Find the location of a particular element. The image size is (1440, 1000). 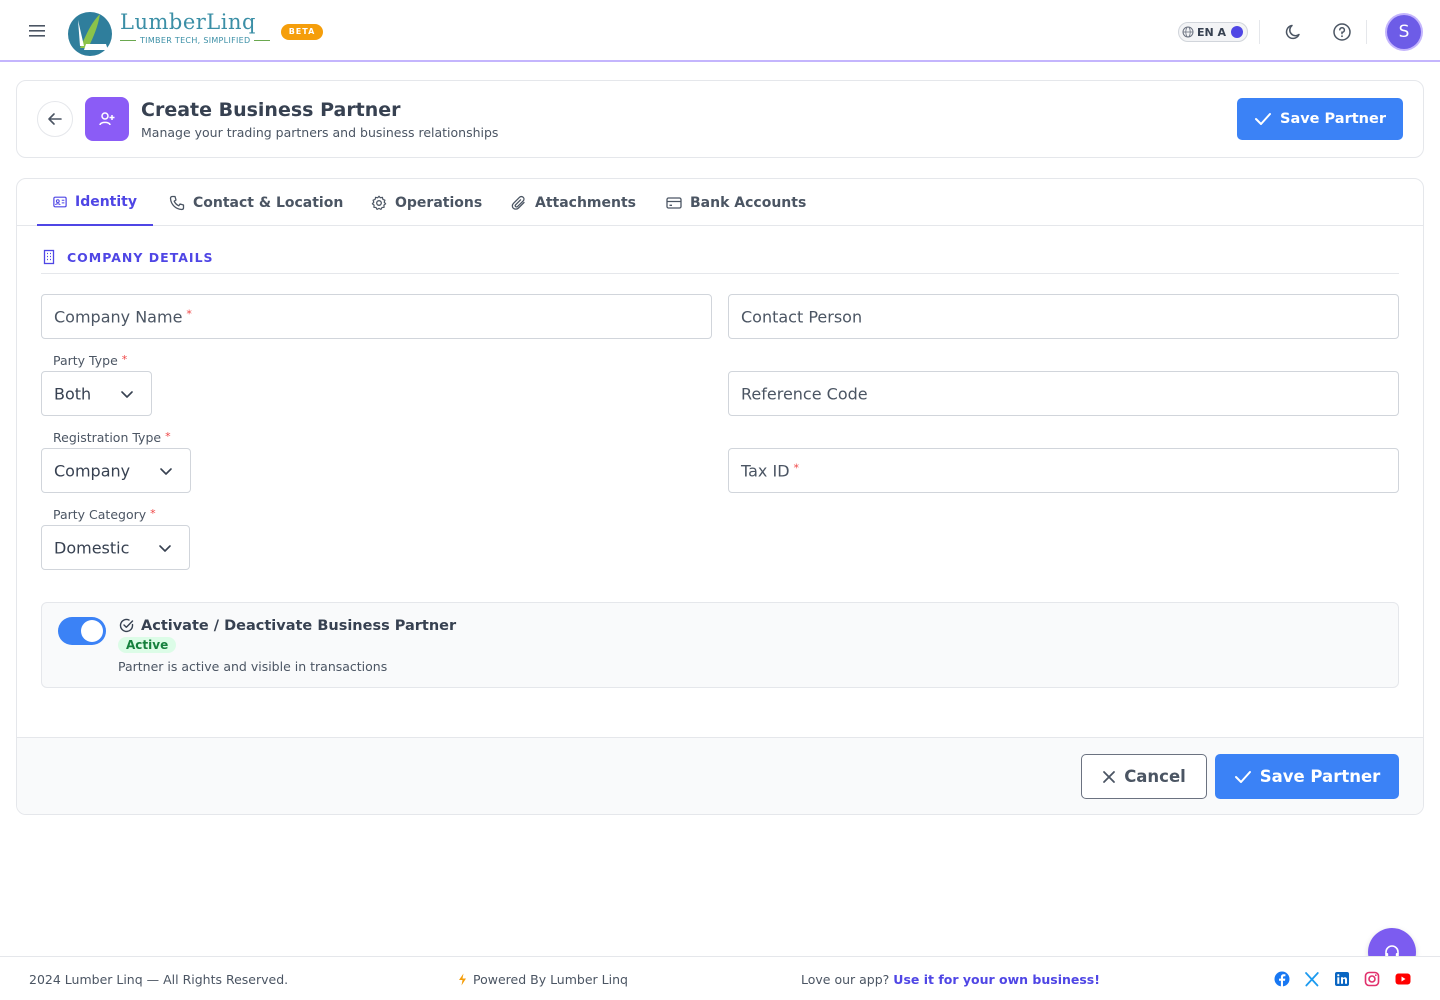

brand: LumberLinq TIMBER TECH, SIMPLIFIED is located at coordinates (195, 27).